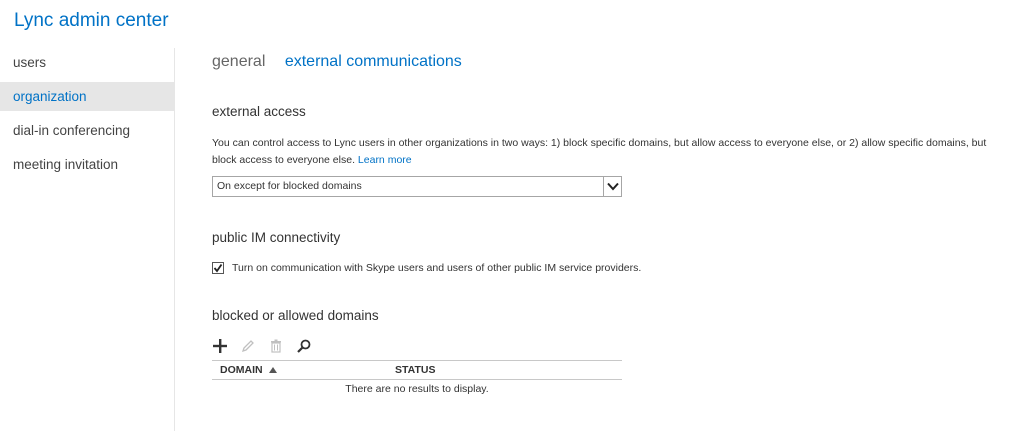 Image resolution: width=1024 pixels, height=431 pixels. I want to click on select-value: On except for blocked domains, so click(289, 186).